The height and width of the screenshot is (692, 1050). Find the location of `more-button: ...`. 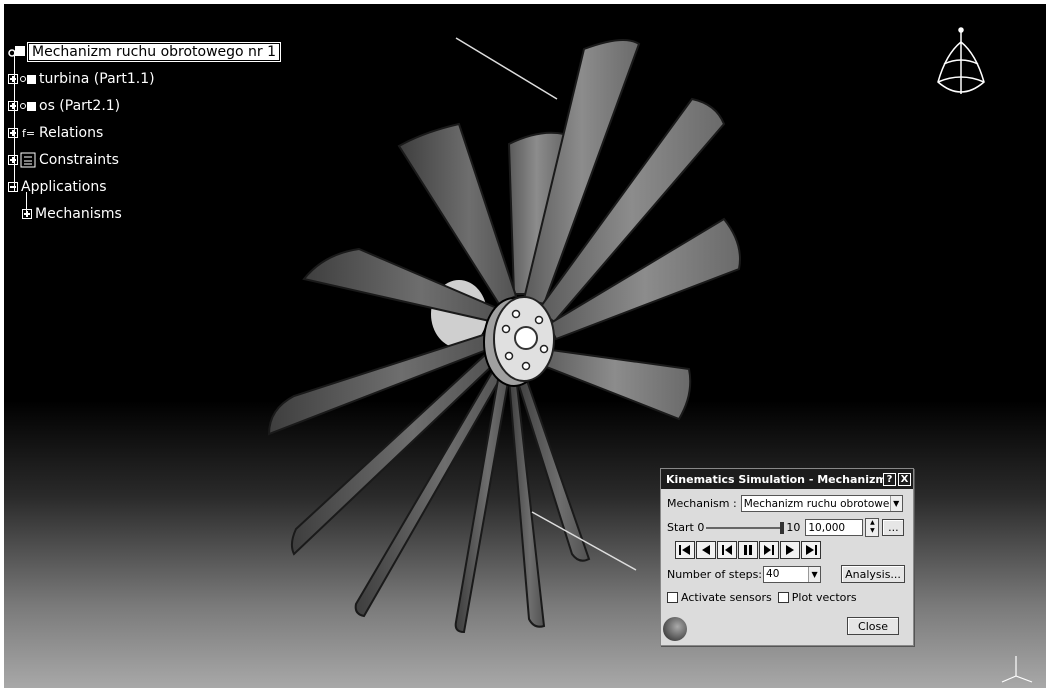

more-button: ... is located at coordinates (893, 527).